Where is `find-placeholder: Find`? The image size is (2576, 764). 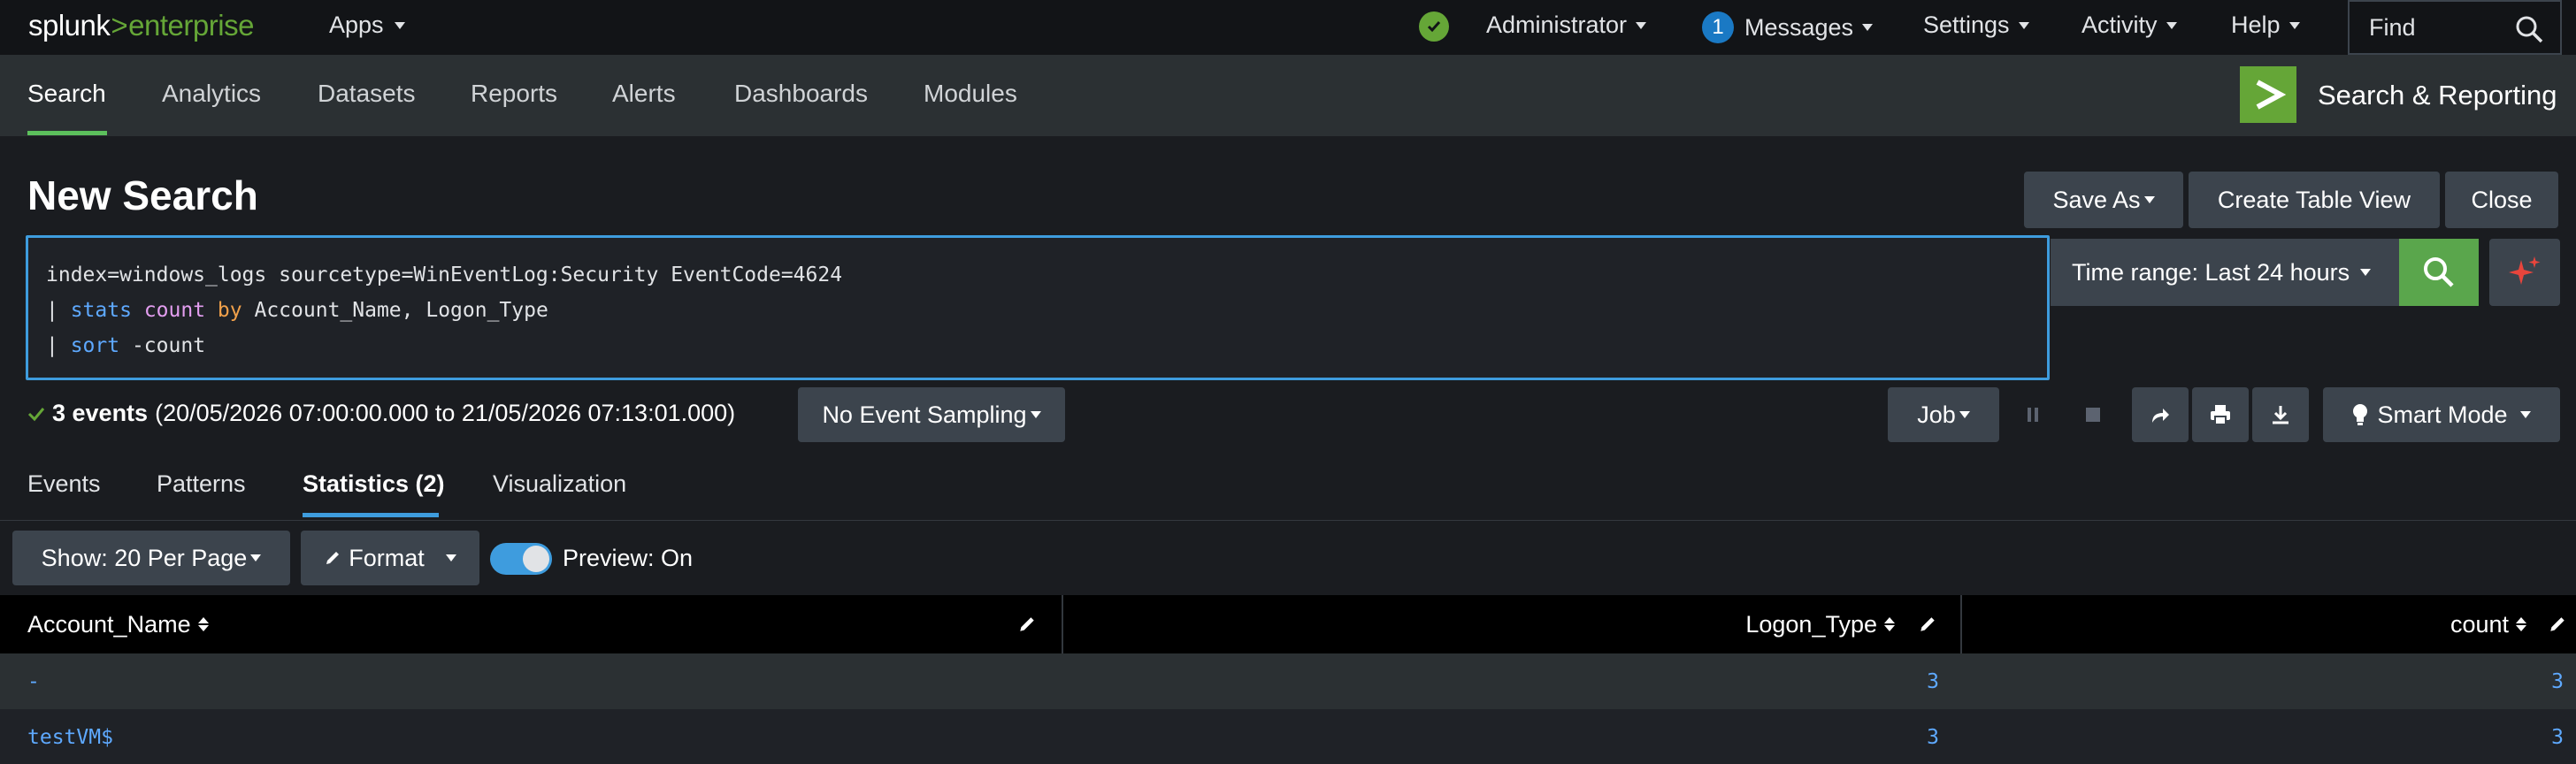 find-placeholder: Find is located at coordinates (2392, 27).